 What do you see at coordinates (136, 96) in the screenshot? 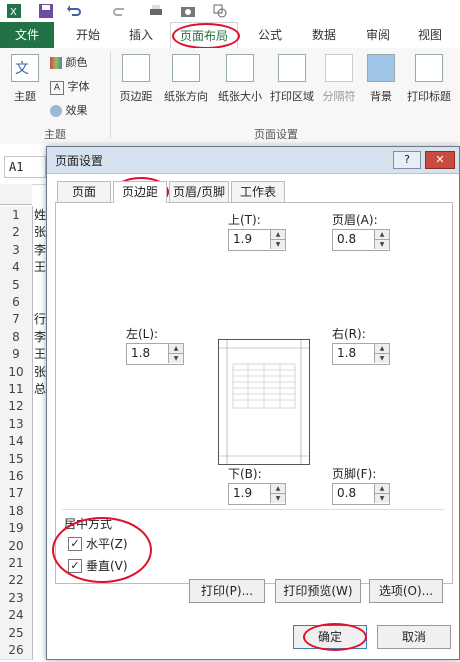
I see `margins-label: 页边距` at bounding box center [136, 96].